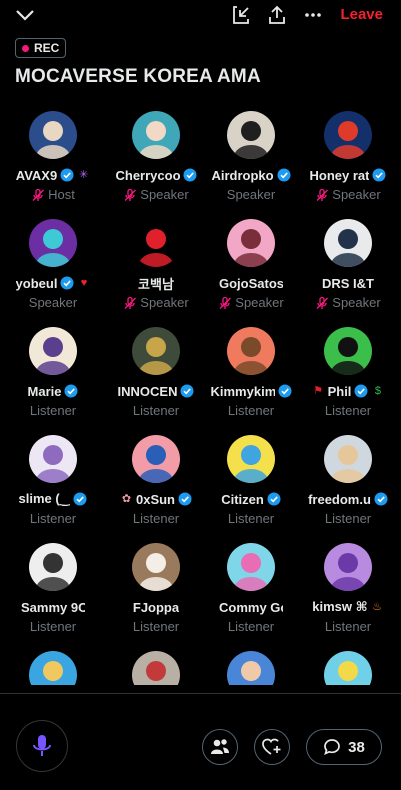 The image size is (401, 790). I want to click on participant-name: DRS I&T, so click(348, 283).